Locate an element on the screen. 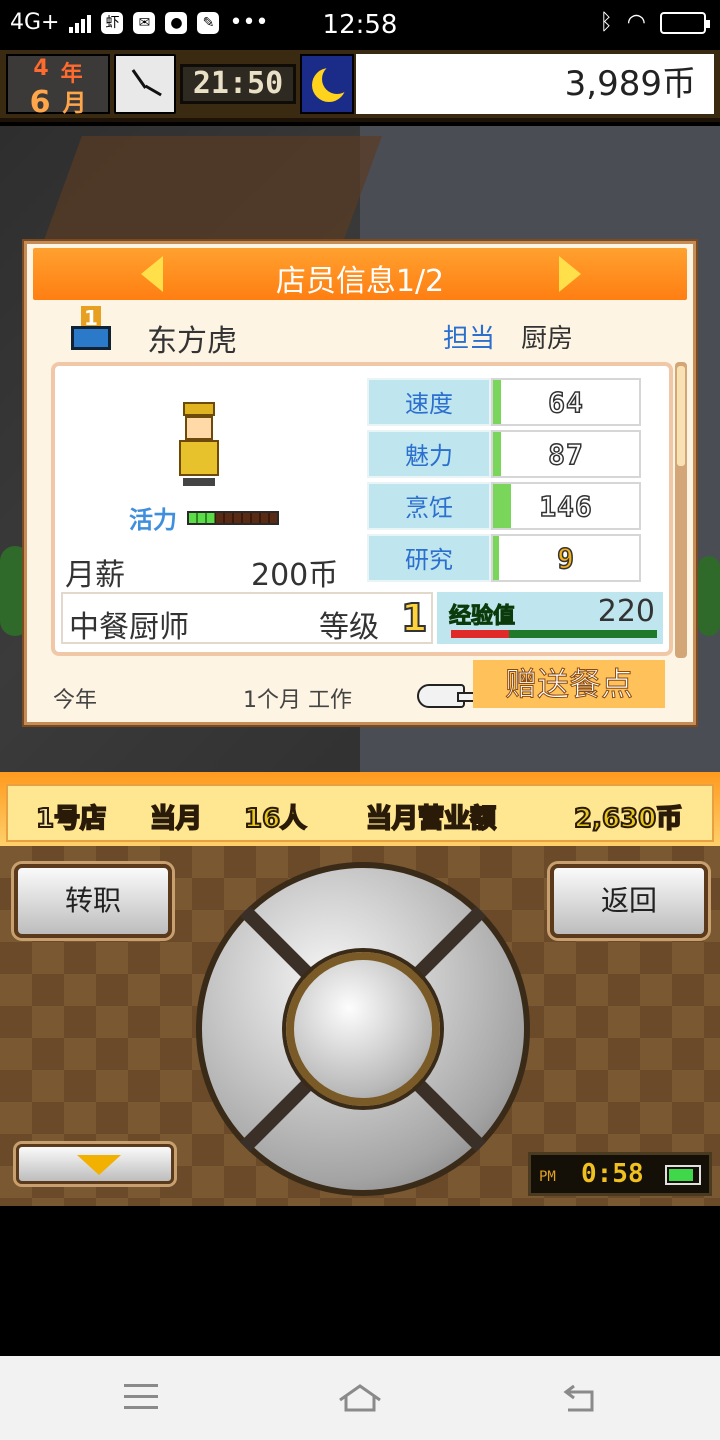 This screenshot has width=720, height=1440. month-number: 6 is located at coordinates (40, 102).